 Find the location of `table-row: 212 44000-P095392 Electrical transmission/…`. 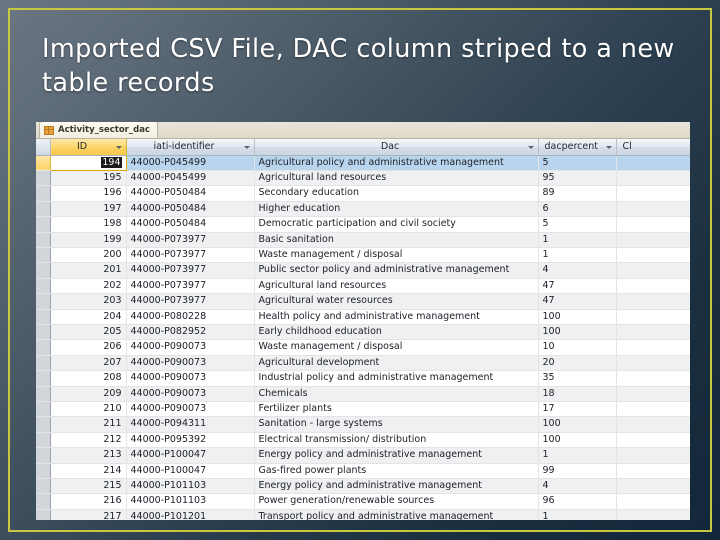

table-row: 212 44000-P095392 Electrical transmission/… is located at coordinates (363, 440).